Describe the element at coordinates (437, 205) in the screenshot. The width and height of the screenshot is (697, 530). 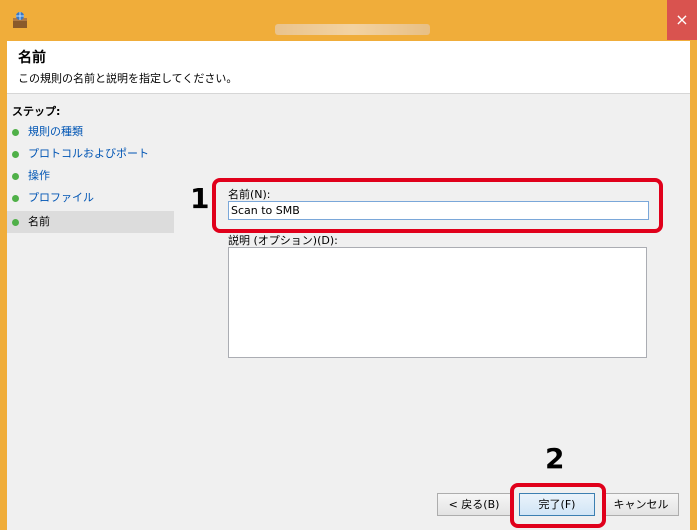
I see `callout-box-name` at that location.